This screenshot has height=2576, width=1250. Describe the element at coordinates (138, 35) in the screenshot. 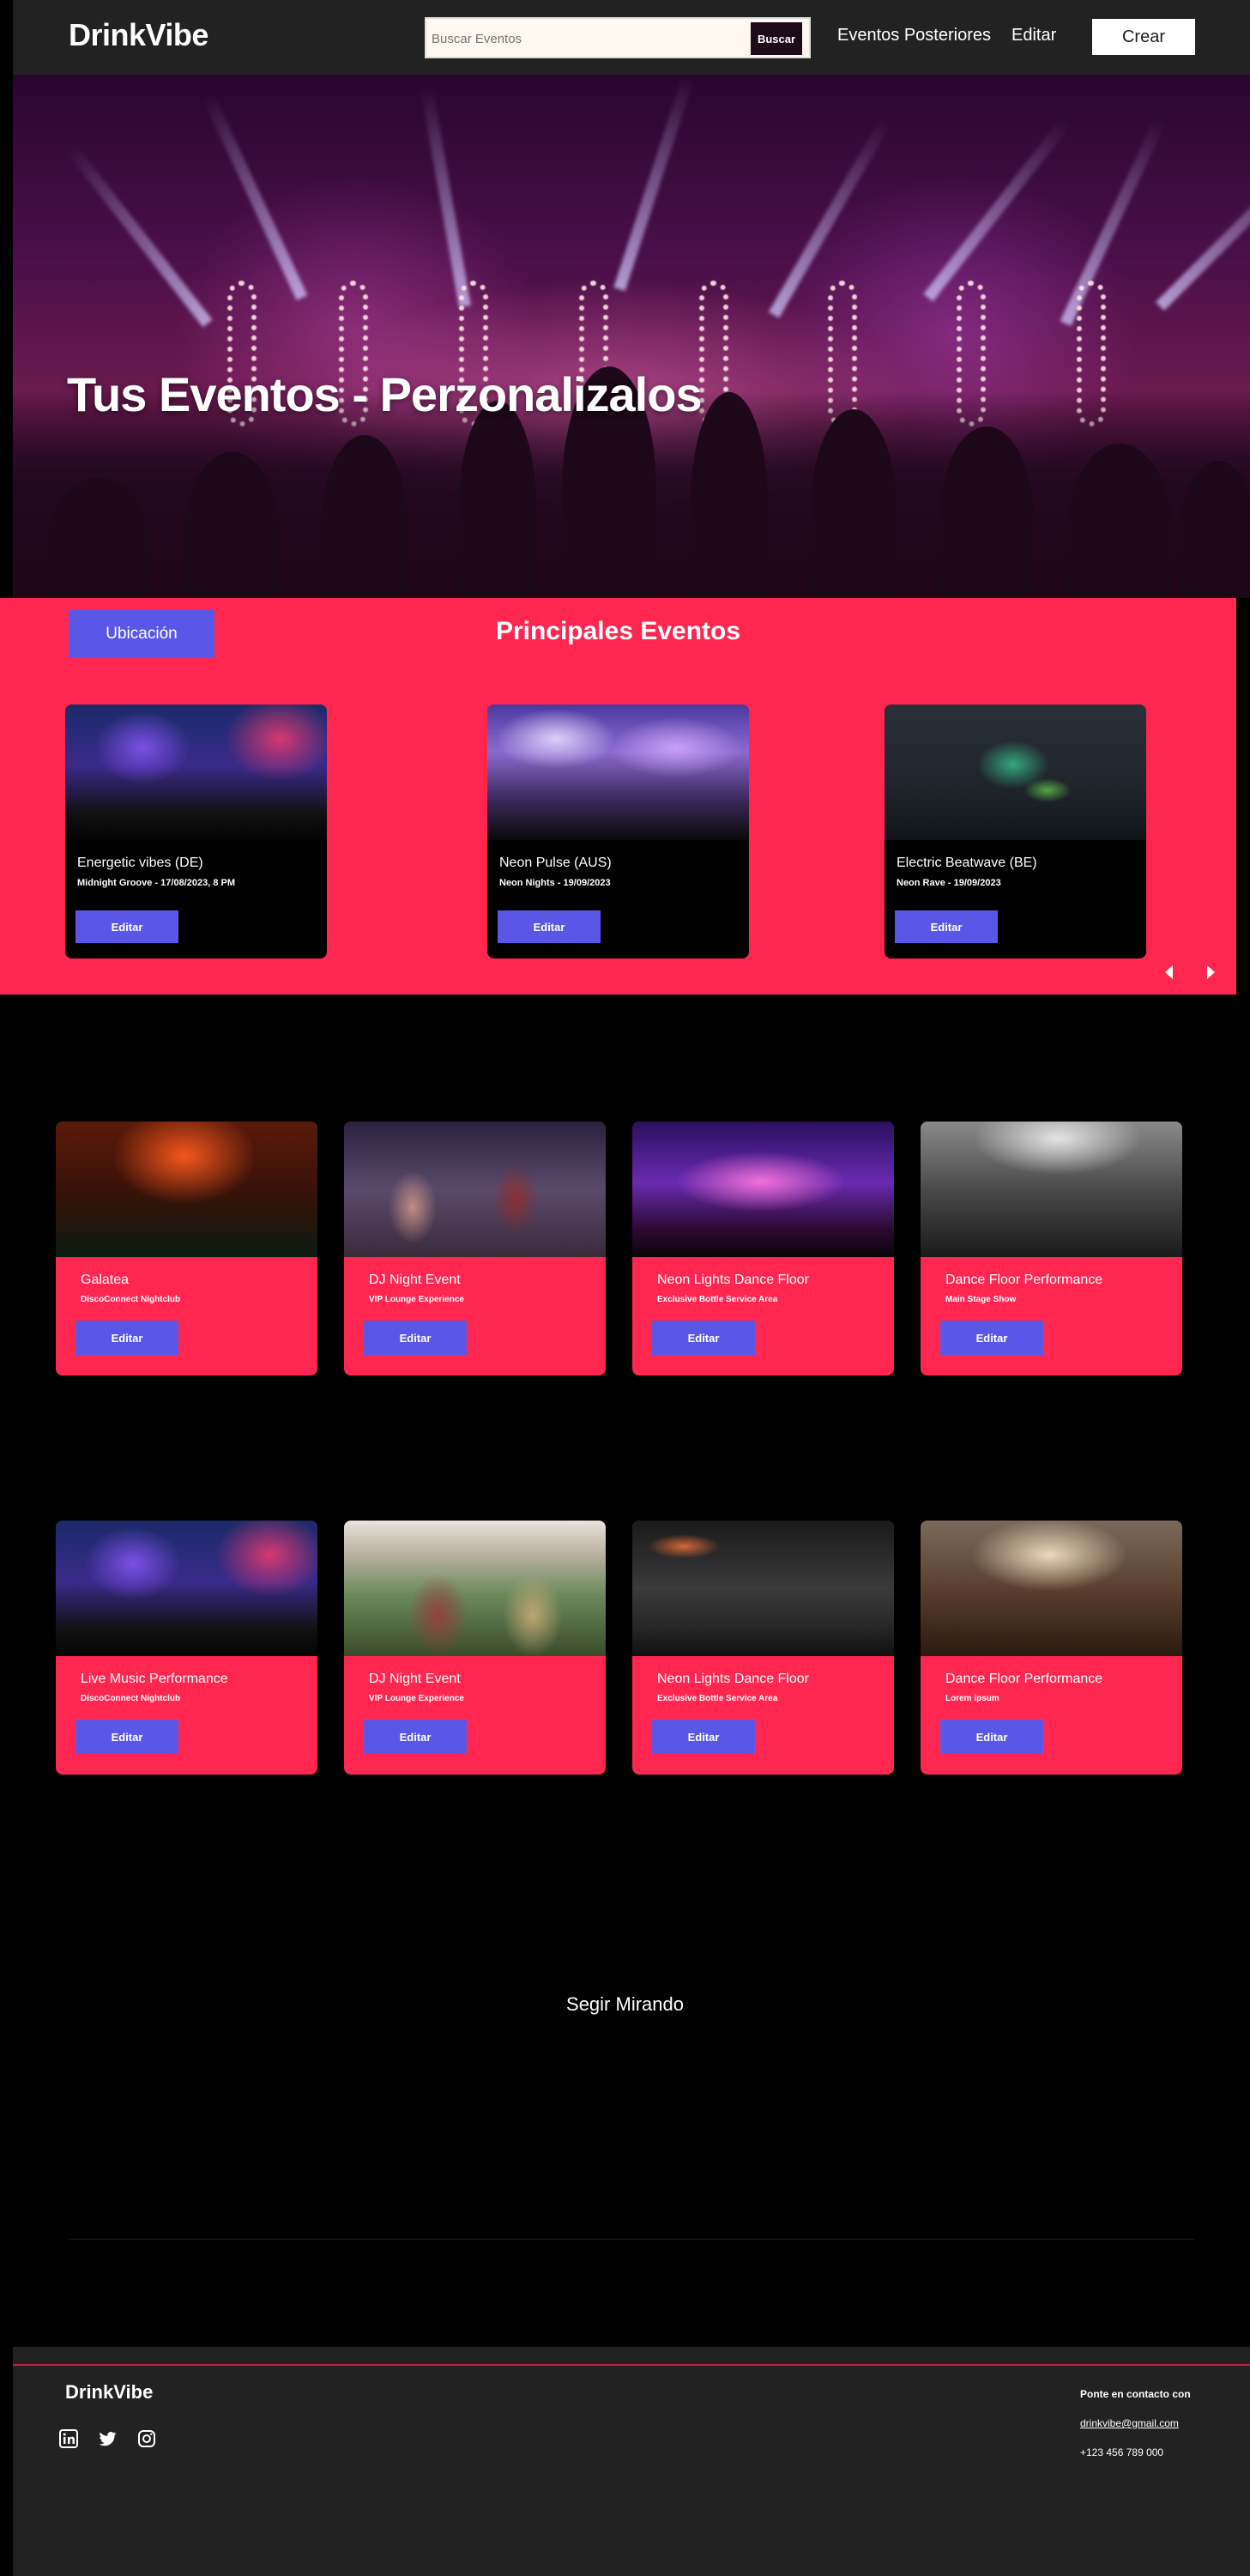

I see `brand-logo: DrinkVibe` at that location.